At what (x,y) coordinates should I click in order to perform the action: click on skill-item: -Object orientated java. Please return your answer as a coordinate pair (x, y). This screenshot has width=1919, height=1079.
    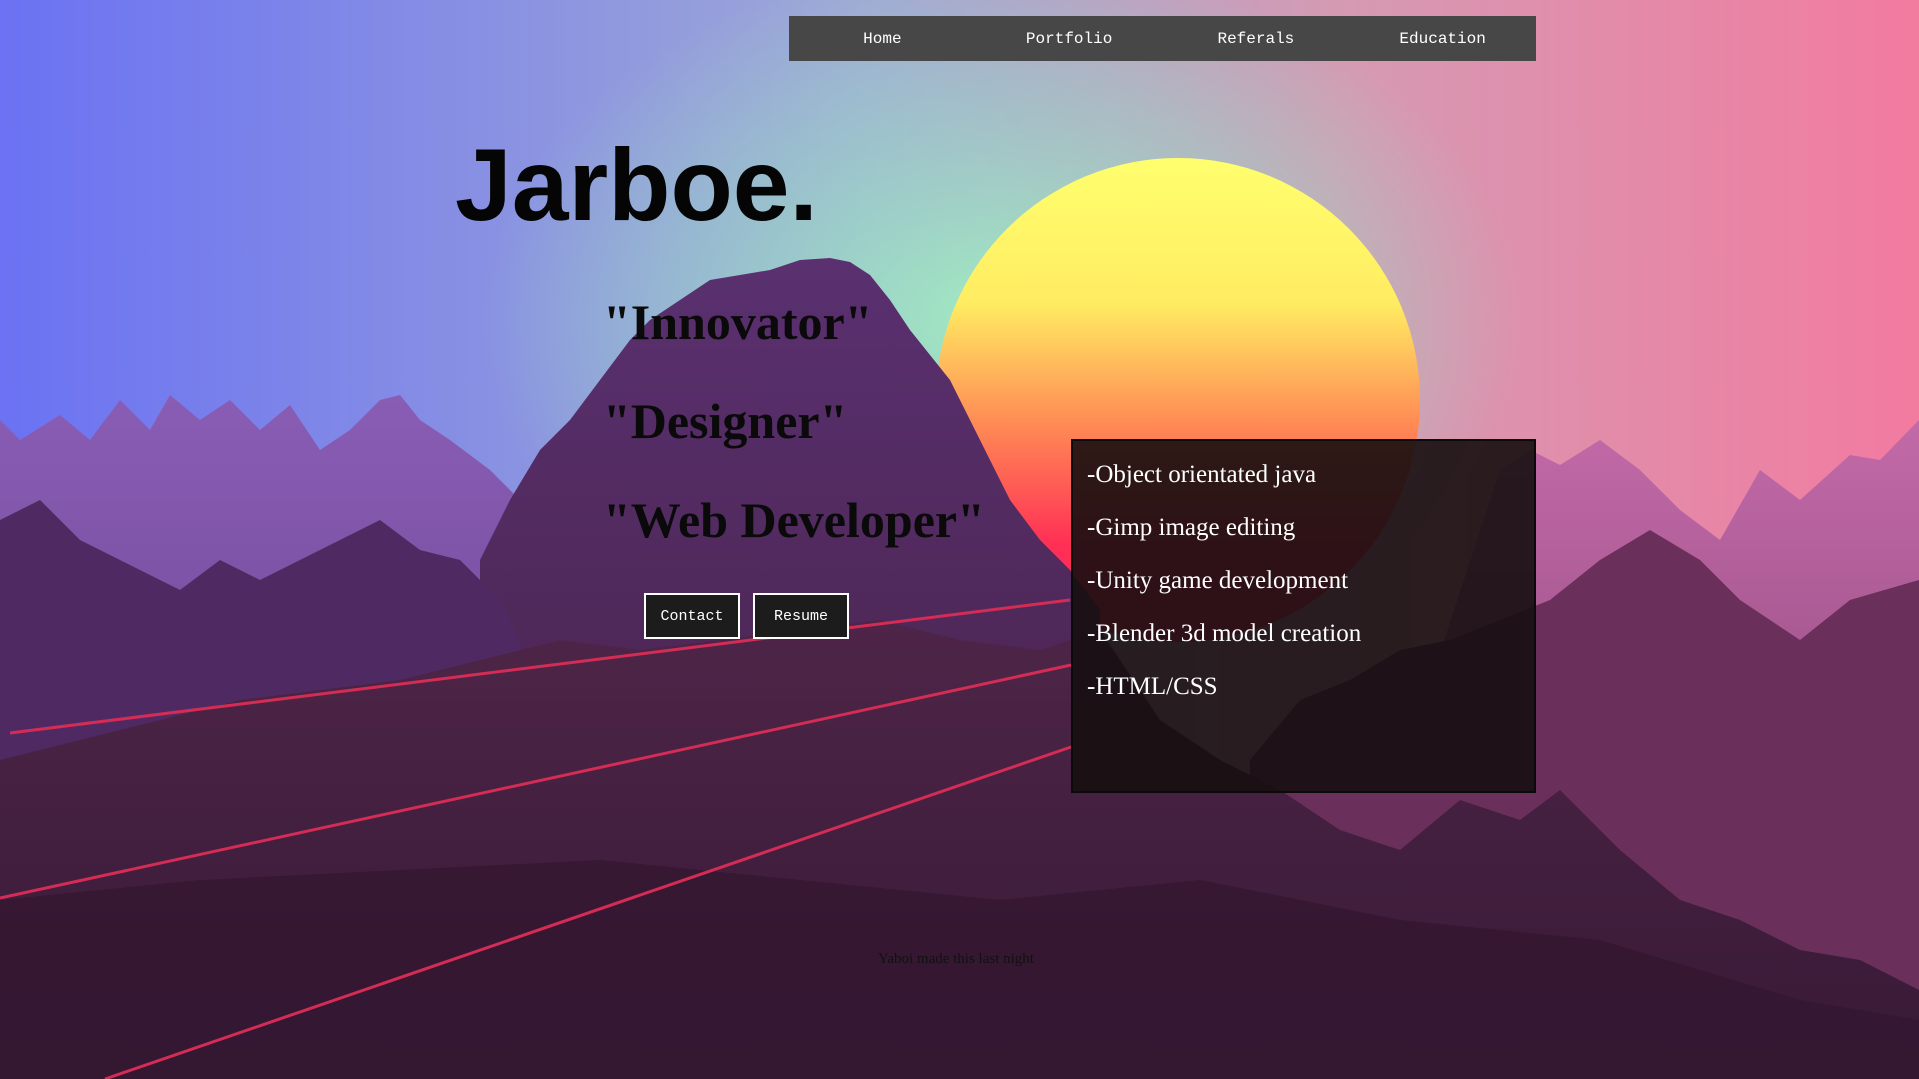
    Looking at the image, I should click on (1202, 474).